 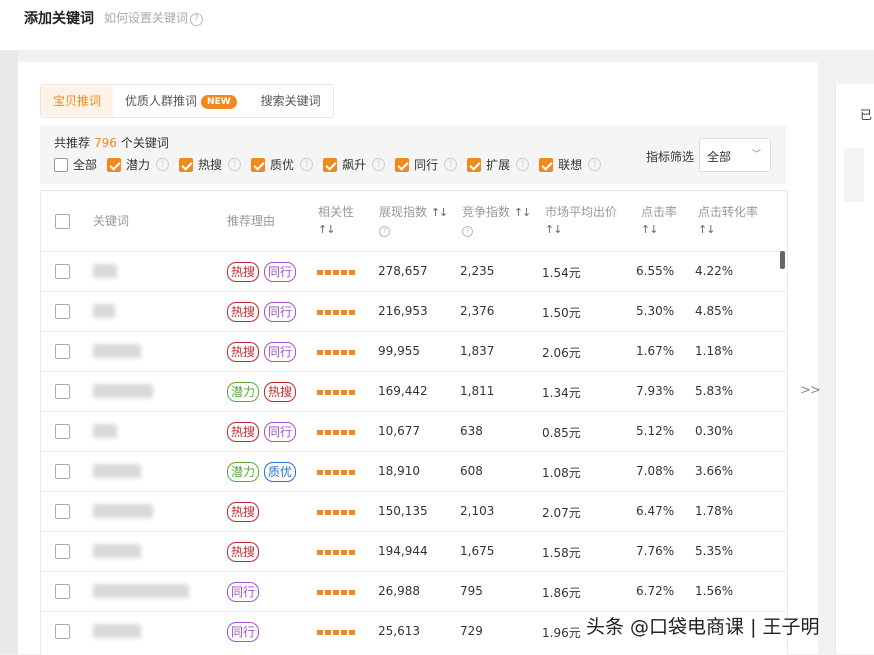 What do you see at coordinates (486, 212) in the screenshot?
I see `col-competition-label: 竞争指数` at bounding box center [486, 212].